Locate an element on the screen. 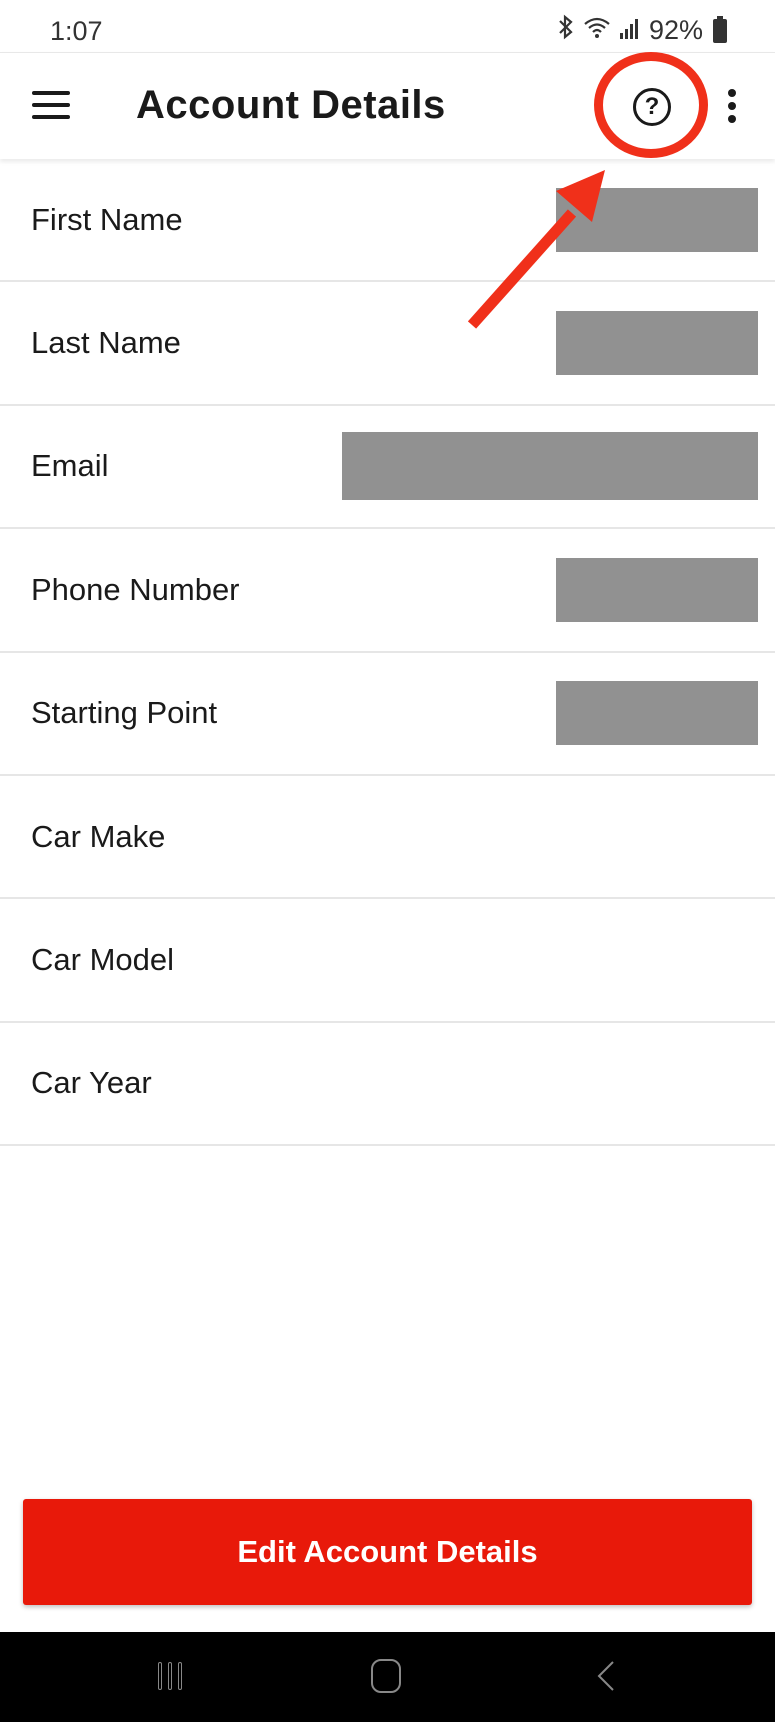 This screenshot has height=1722, width=775. field-label: Car Make is located at coordinates (98, 836).